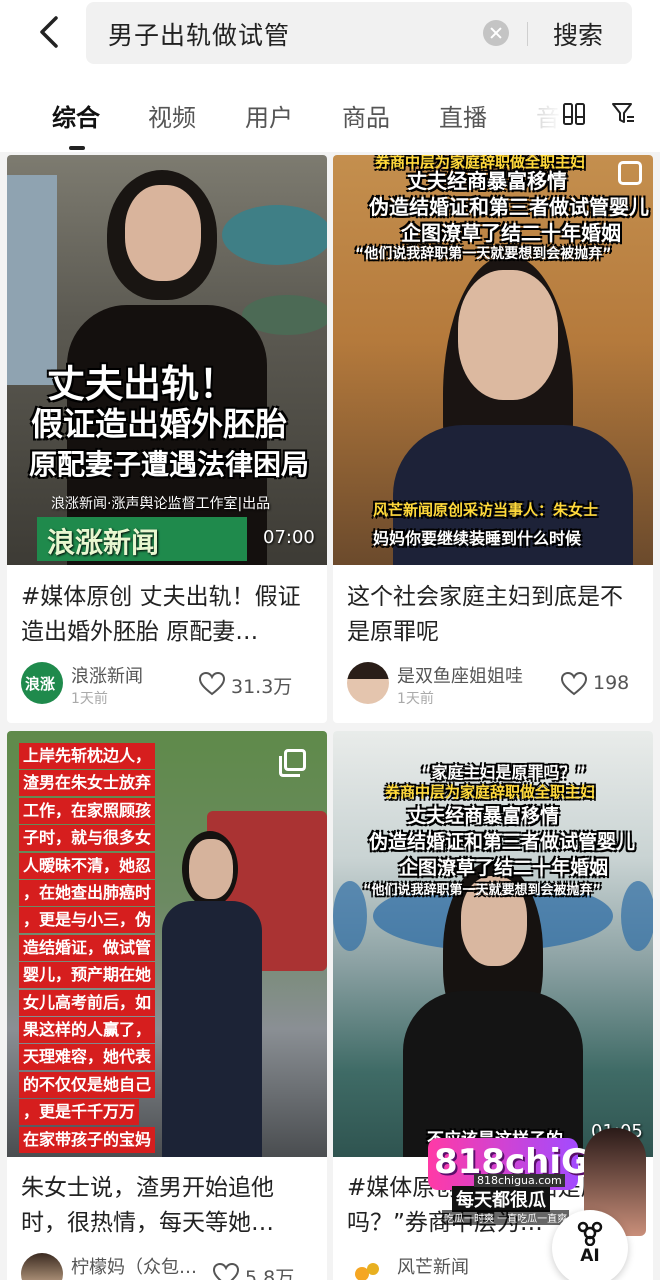 This screenshot has height=1280, width=660. I want to click on video-duration: 07:00, so click(289, 537).